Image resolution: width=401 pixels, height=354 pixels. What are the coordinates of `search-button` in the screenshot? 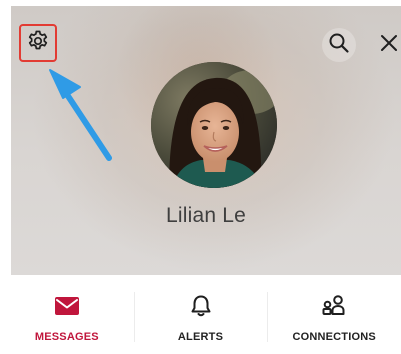 It's located at (339, 45).